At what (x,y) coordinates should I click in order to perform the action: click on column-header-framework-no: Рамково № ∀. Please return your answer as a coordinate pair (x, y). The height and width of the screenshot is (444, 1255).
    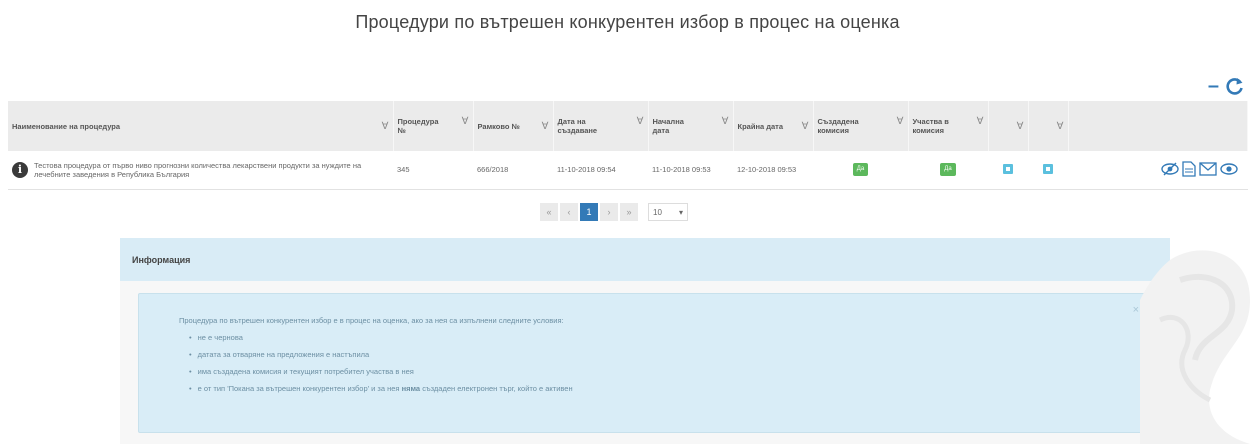
    Looking at the image, I should click on (513, 126).